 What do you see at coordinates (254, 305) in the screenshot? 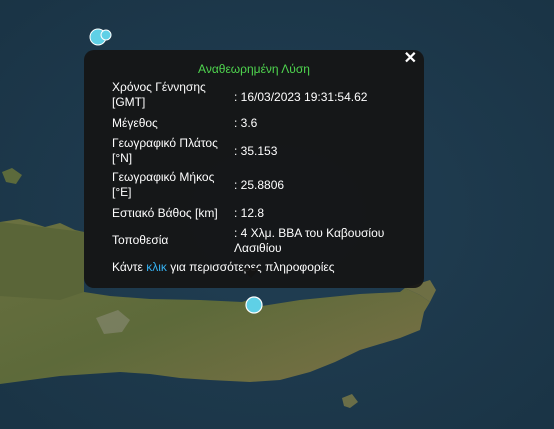
I see `epicenter-marker-selected` at bounding box center [254, 305].